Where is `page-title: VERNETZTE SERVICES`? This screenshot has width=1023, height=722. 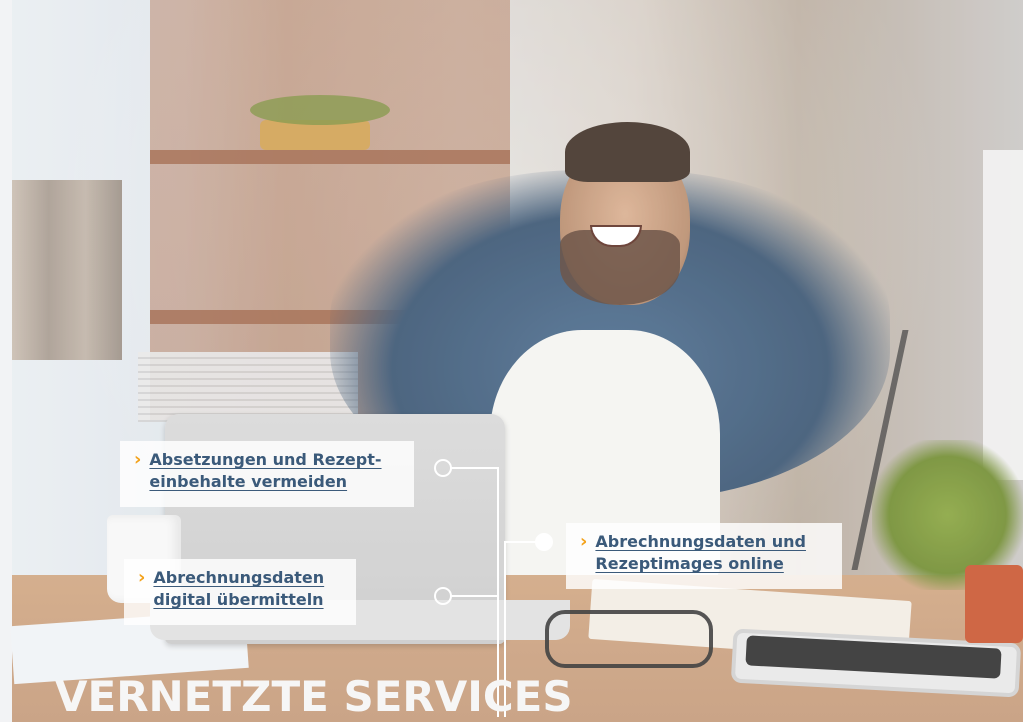
page-title: VERNETZTE SERVICES is located at coordinates (314, 696).